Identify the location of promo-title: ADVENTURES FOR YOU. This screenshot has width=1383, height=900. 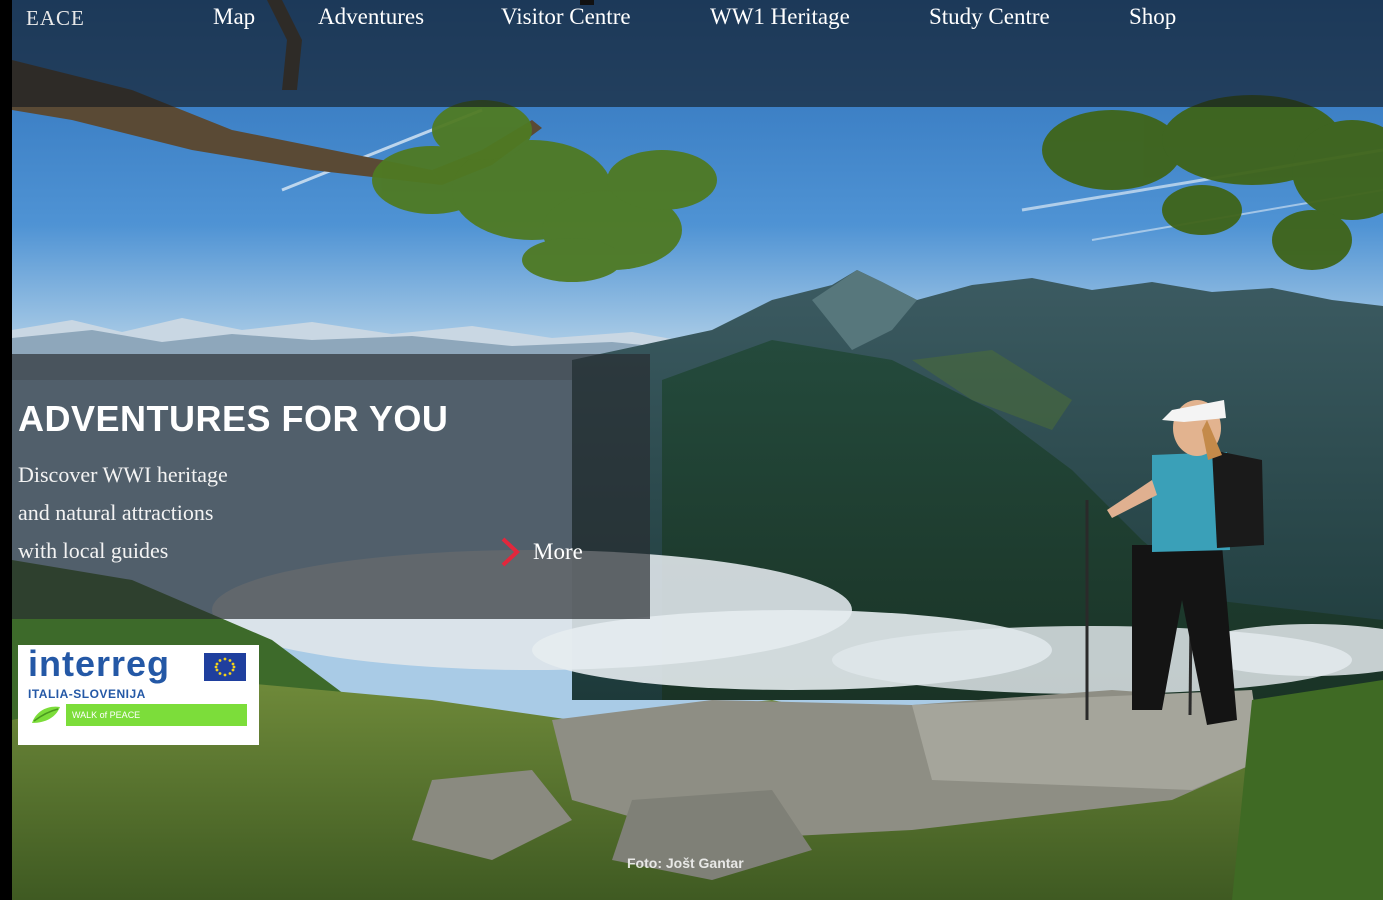
(233, 418).